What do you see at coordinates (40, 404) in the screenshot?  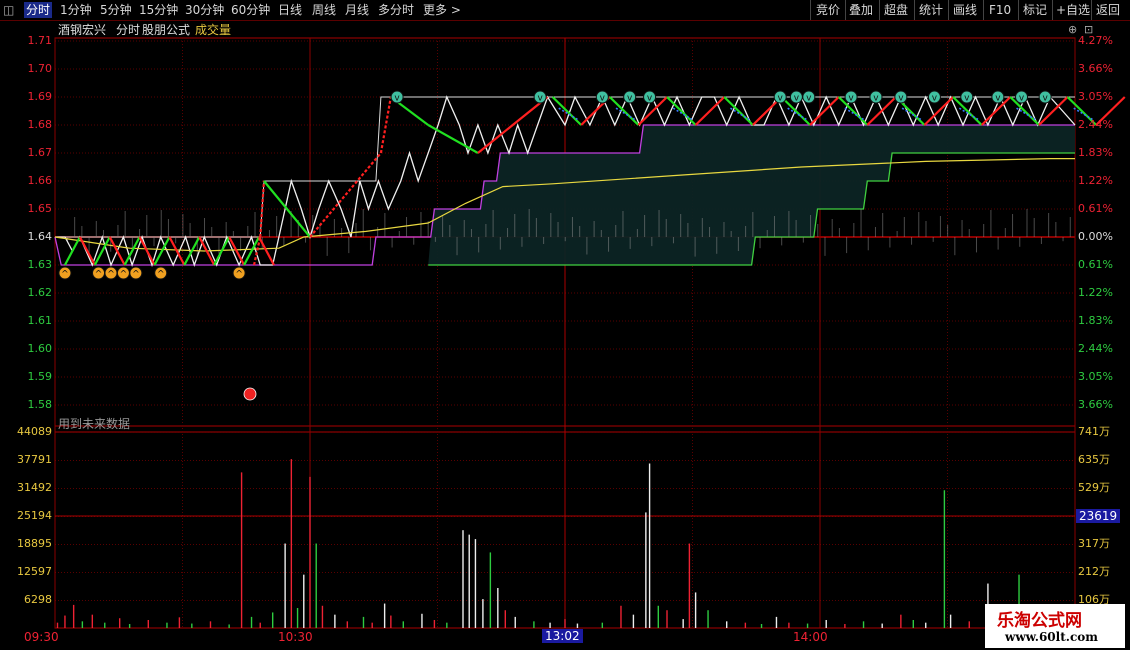 I see `price-tick-label: 1.58` at bounding box center [40, 404].